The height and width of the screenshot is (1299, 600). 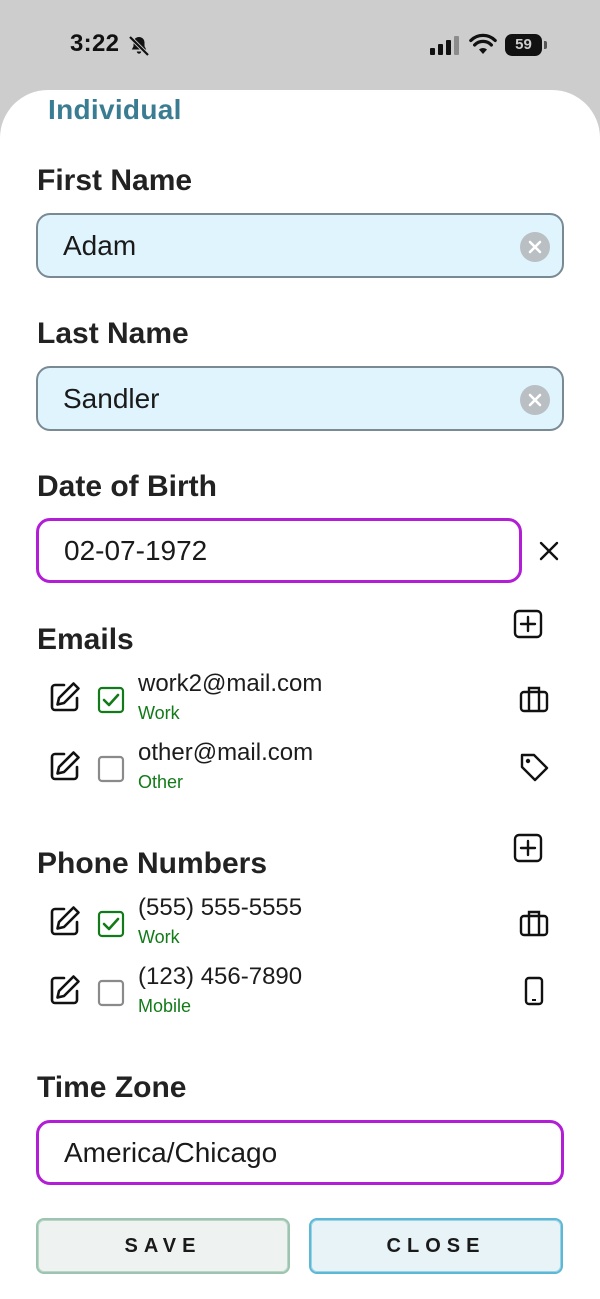 I want to click on sheet-title: Individual, so click(x=115, y=109).